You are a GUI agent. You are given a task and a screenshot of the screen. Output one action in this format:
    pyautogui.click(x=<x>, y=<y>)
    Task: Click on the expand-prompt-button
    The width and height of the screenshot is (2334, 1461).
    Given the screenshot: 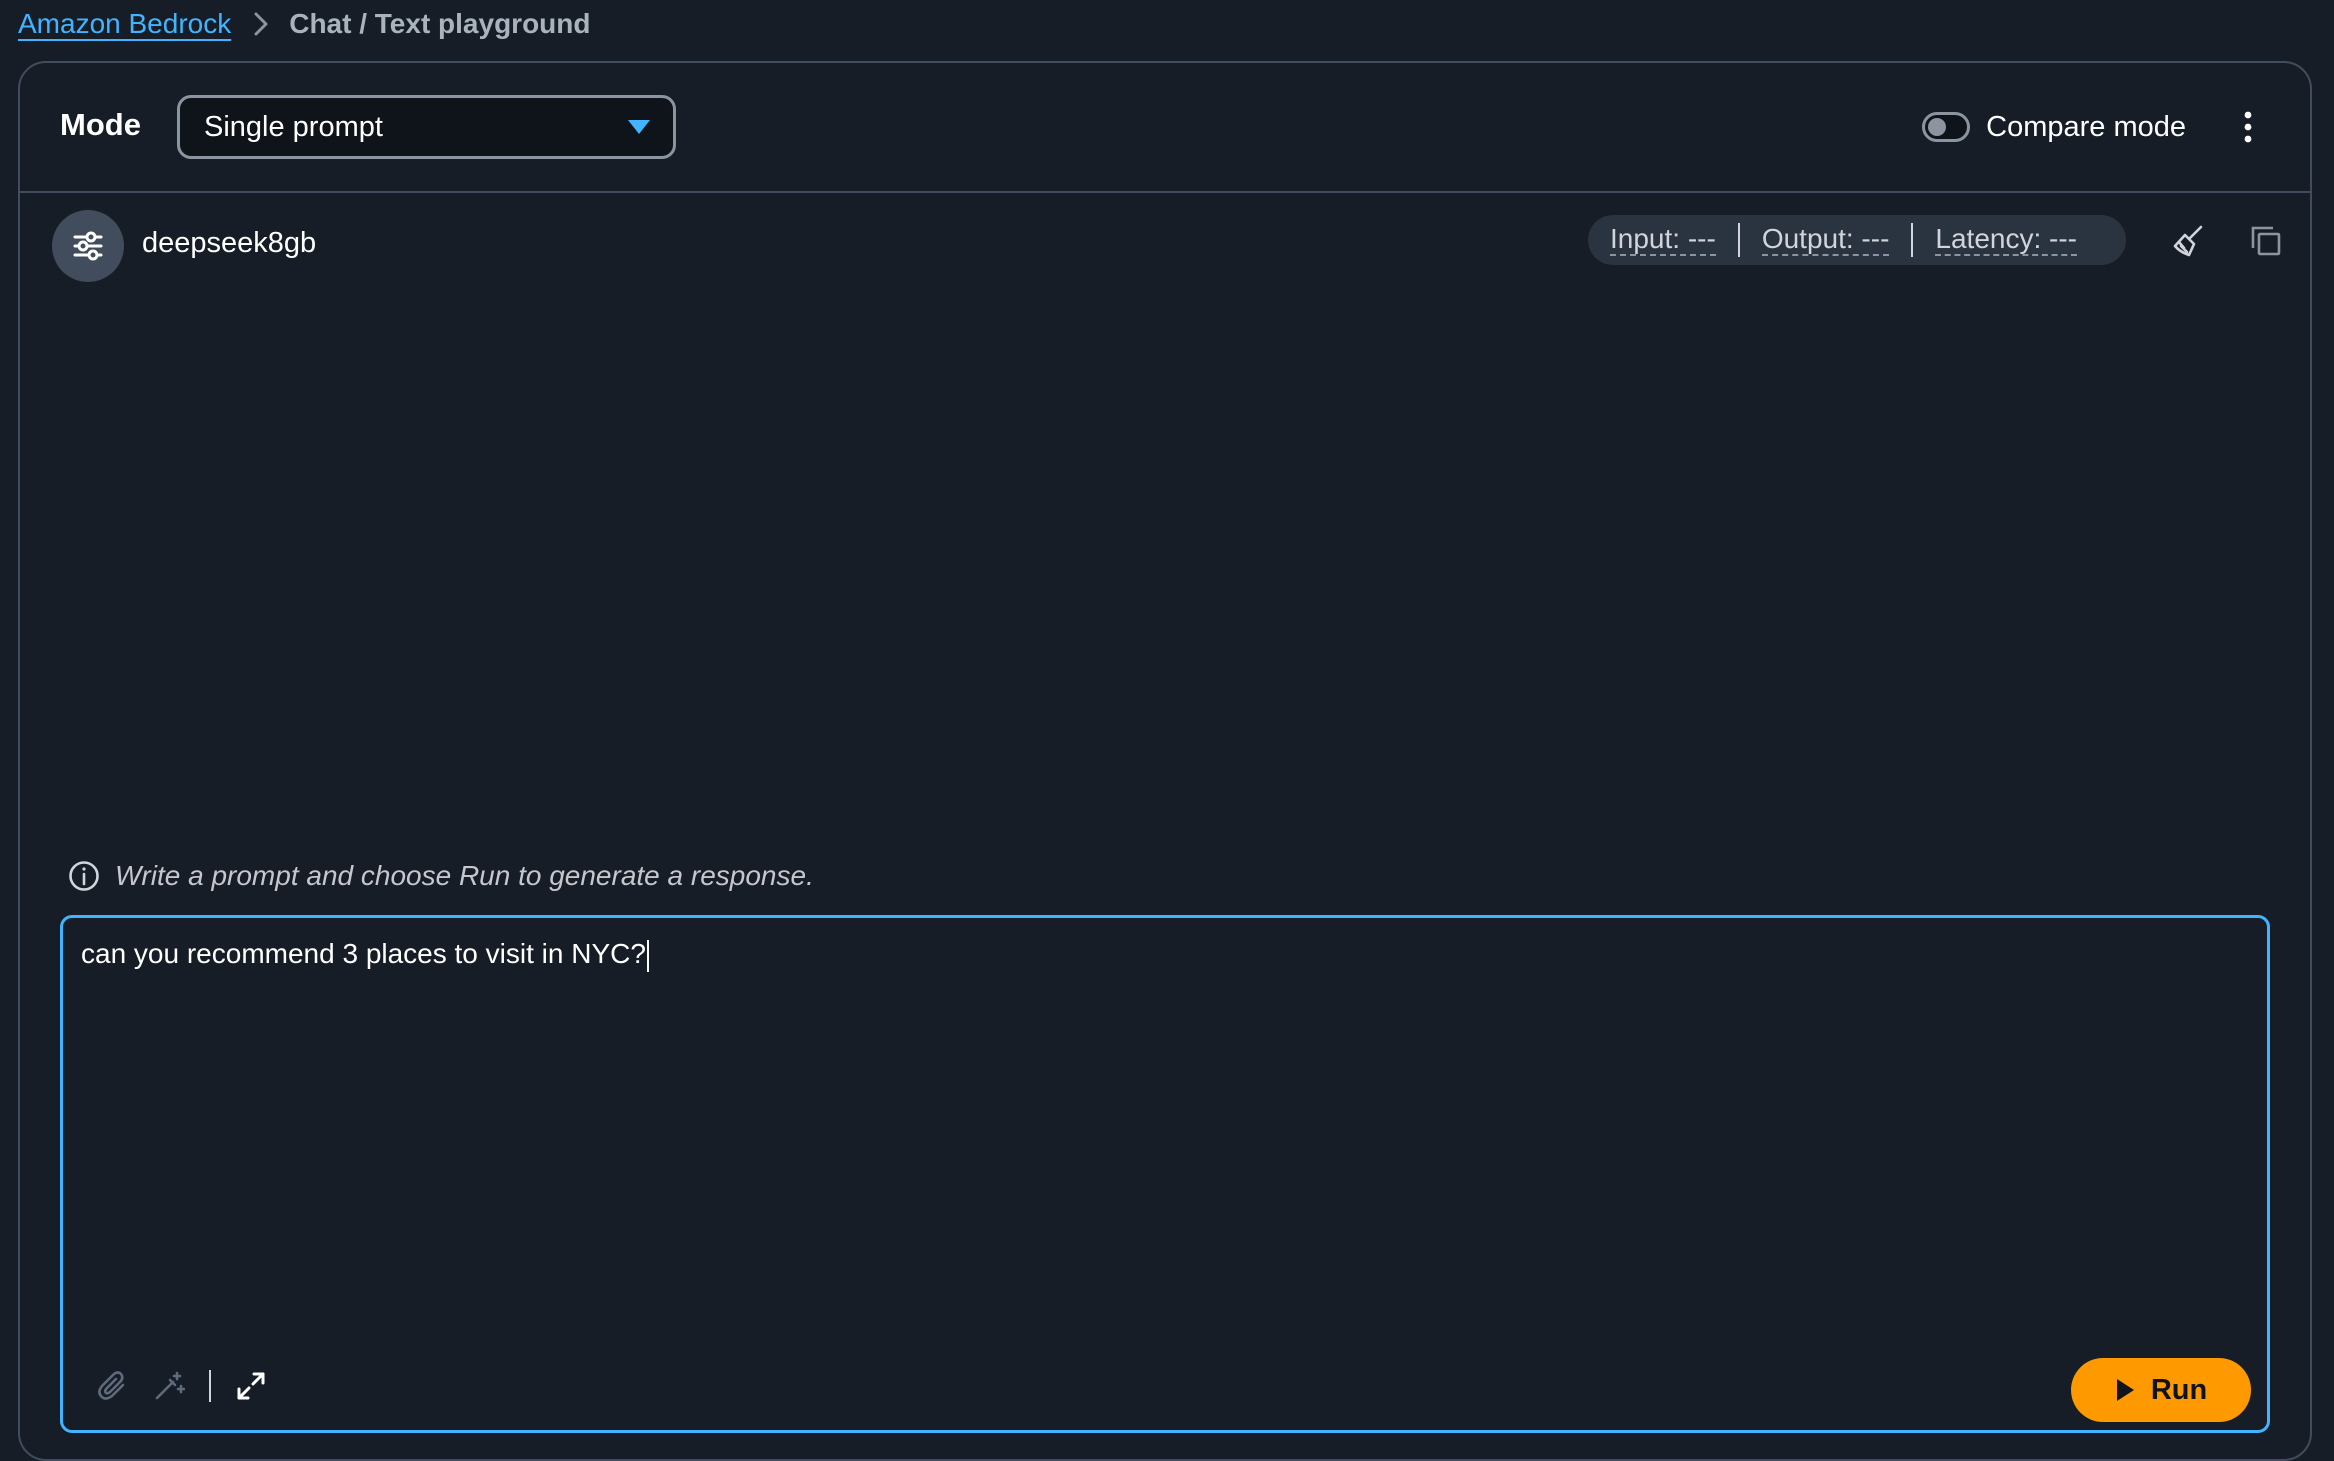 What is the action you would take?
    pyautogui.click(x=251, y=1386)
    